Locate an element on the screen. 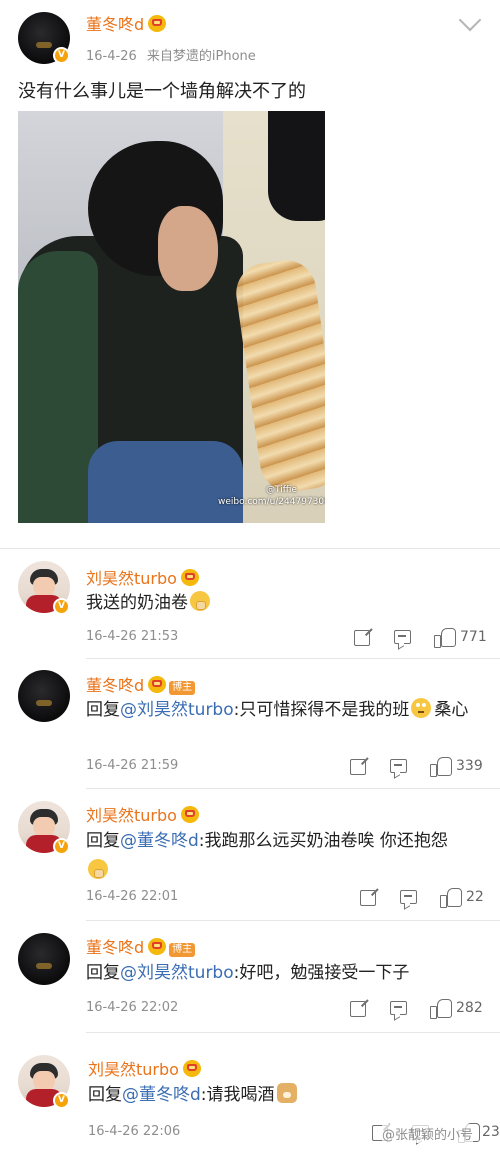 Image resolution: width=500 pixels, height=1156 pixels. comment-time: 16-4-26 22:06 is located at coordinates (134, 1131).